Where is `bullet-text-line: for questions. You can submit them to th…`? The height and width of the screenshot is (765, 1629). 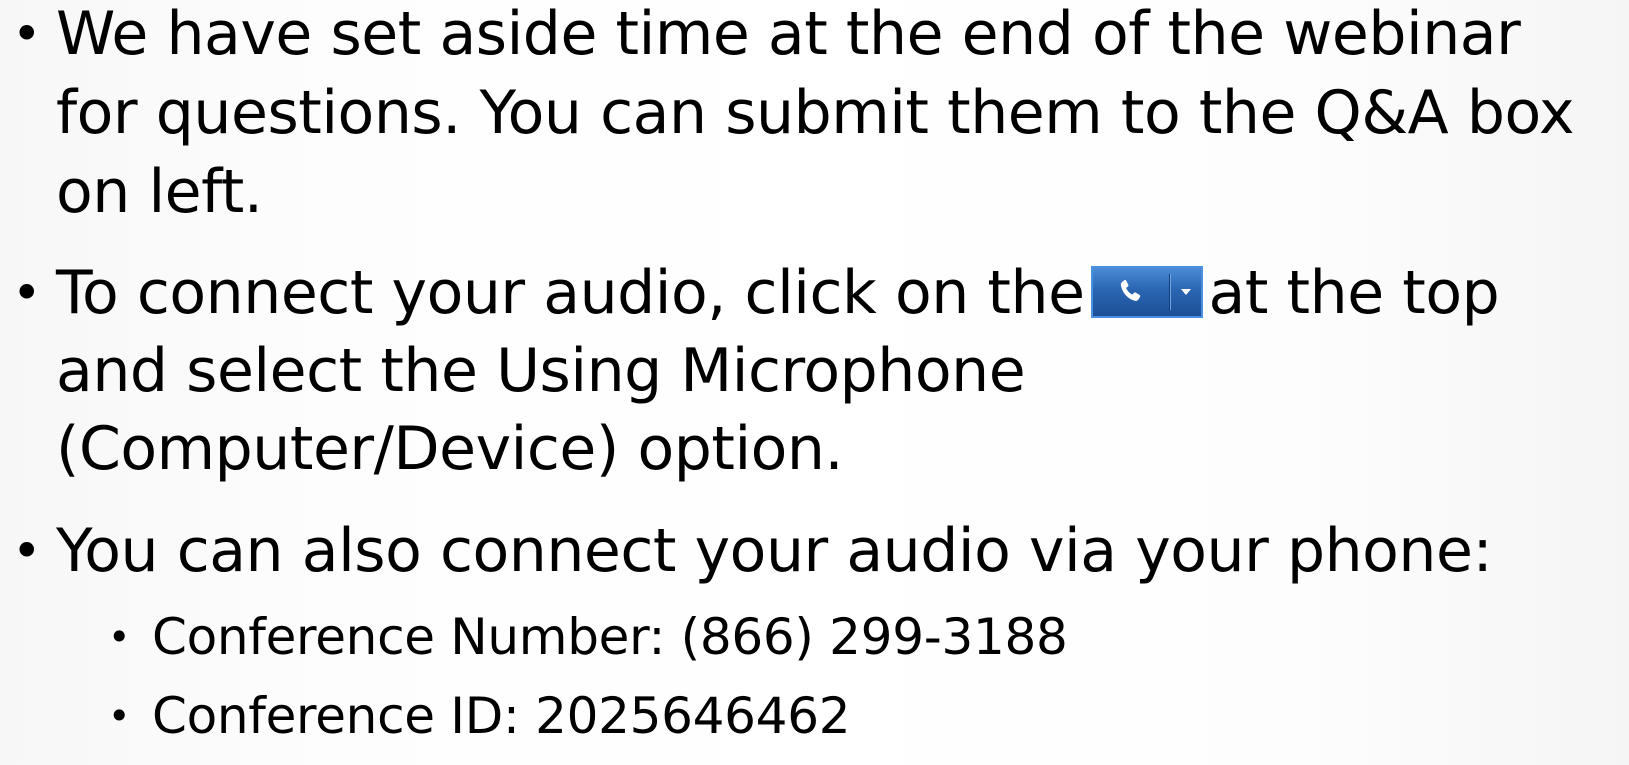
bullet-text-line: for questions. You can submit them to th… is located at coordinates (815, 113).